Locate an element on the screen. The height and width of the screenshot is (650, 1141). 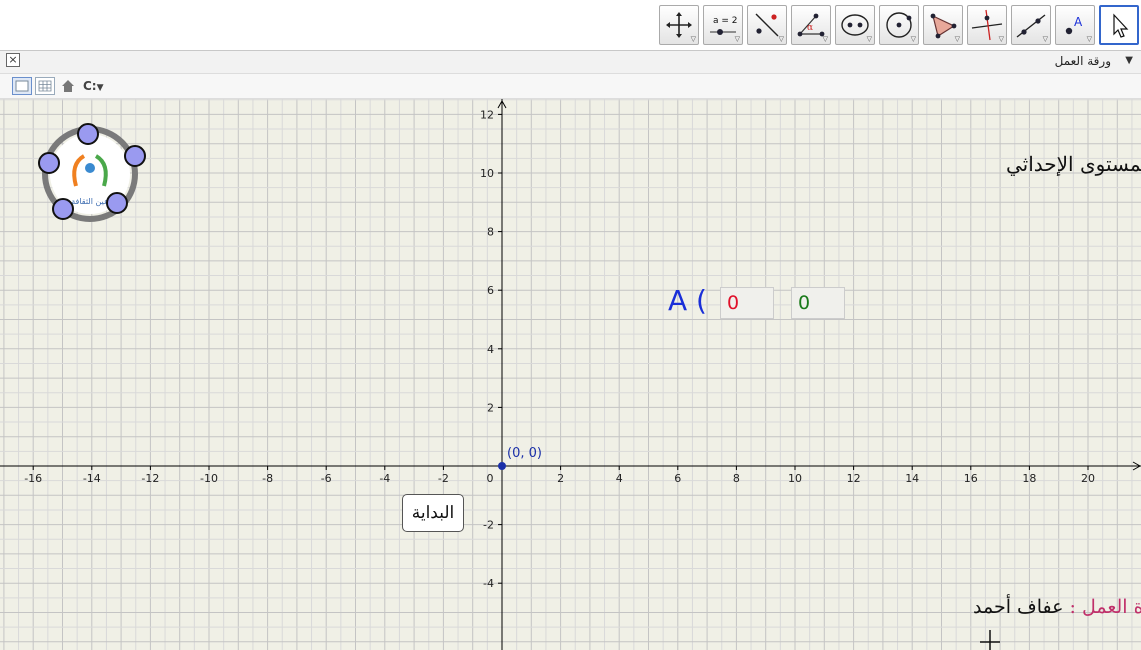
x-tick-label: -16 is located at coordinates (33, 478).